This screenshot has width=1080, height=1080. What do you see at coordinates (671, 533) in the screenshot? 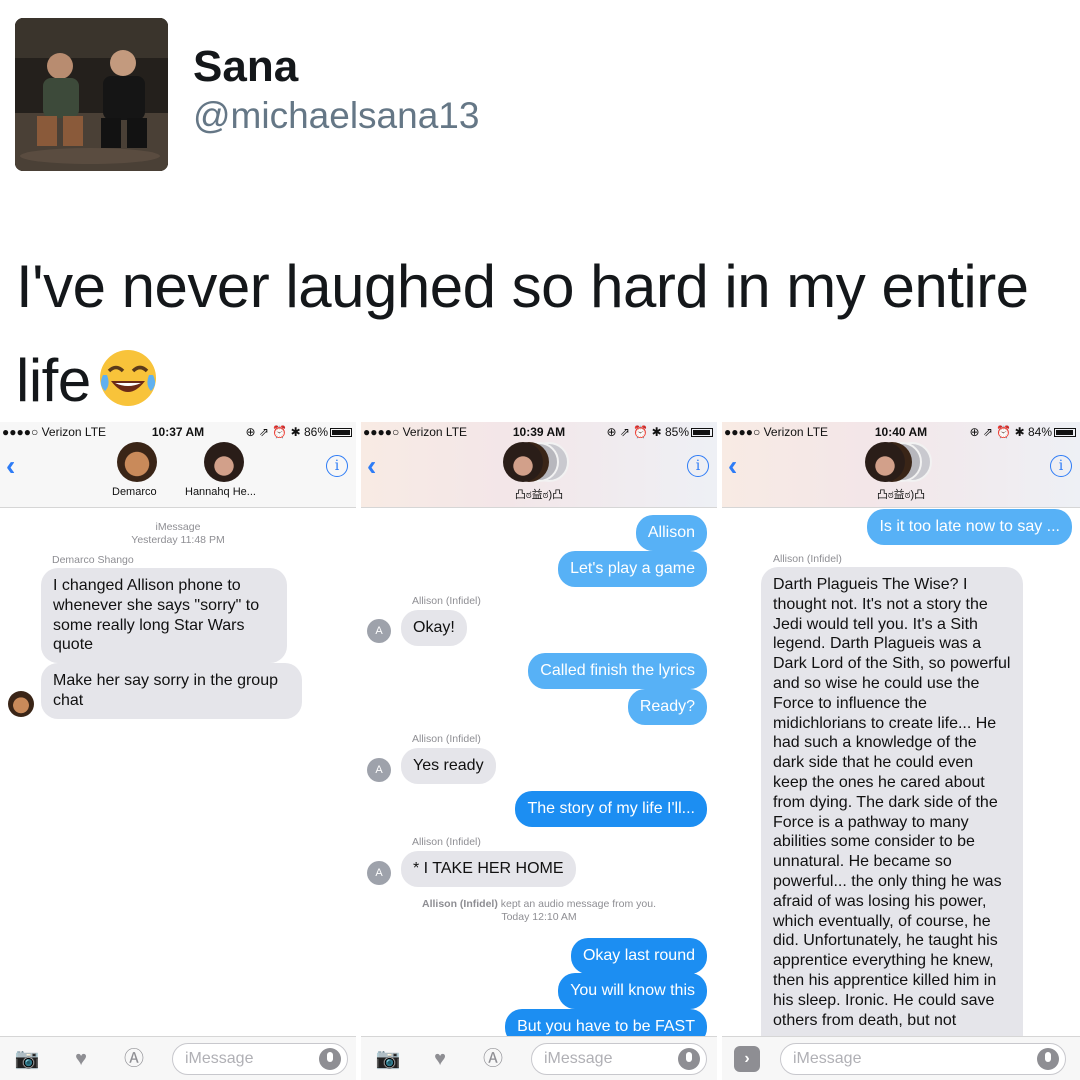
I see `outgoing-message: Allison` at bounding box center [671, 533].